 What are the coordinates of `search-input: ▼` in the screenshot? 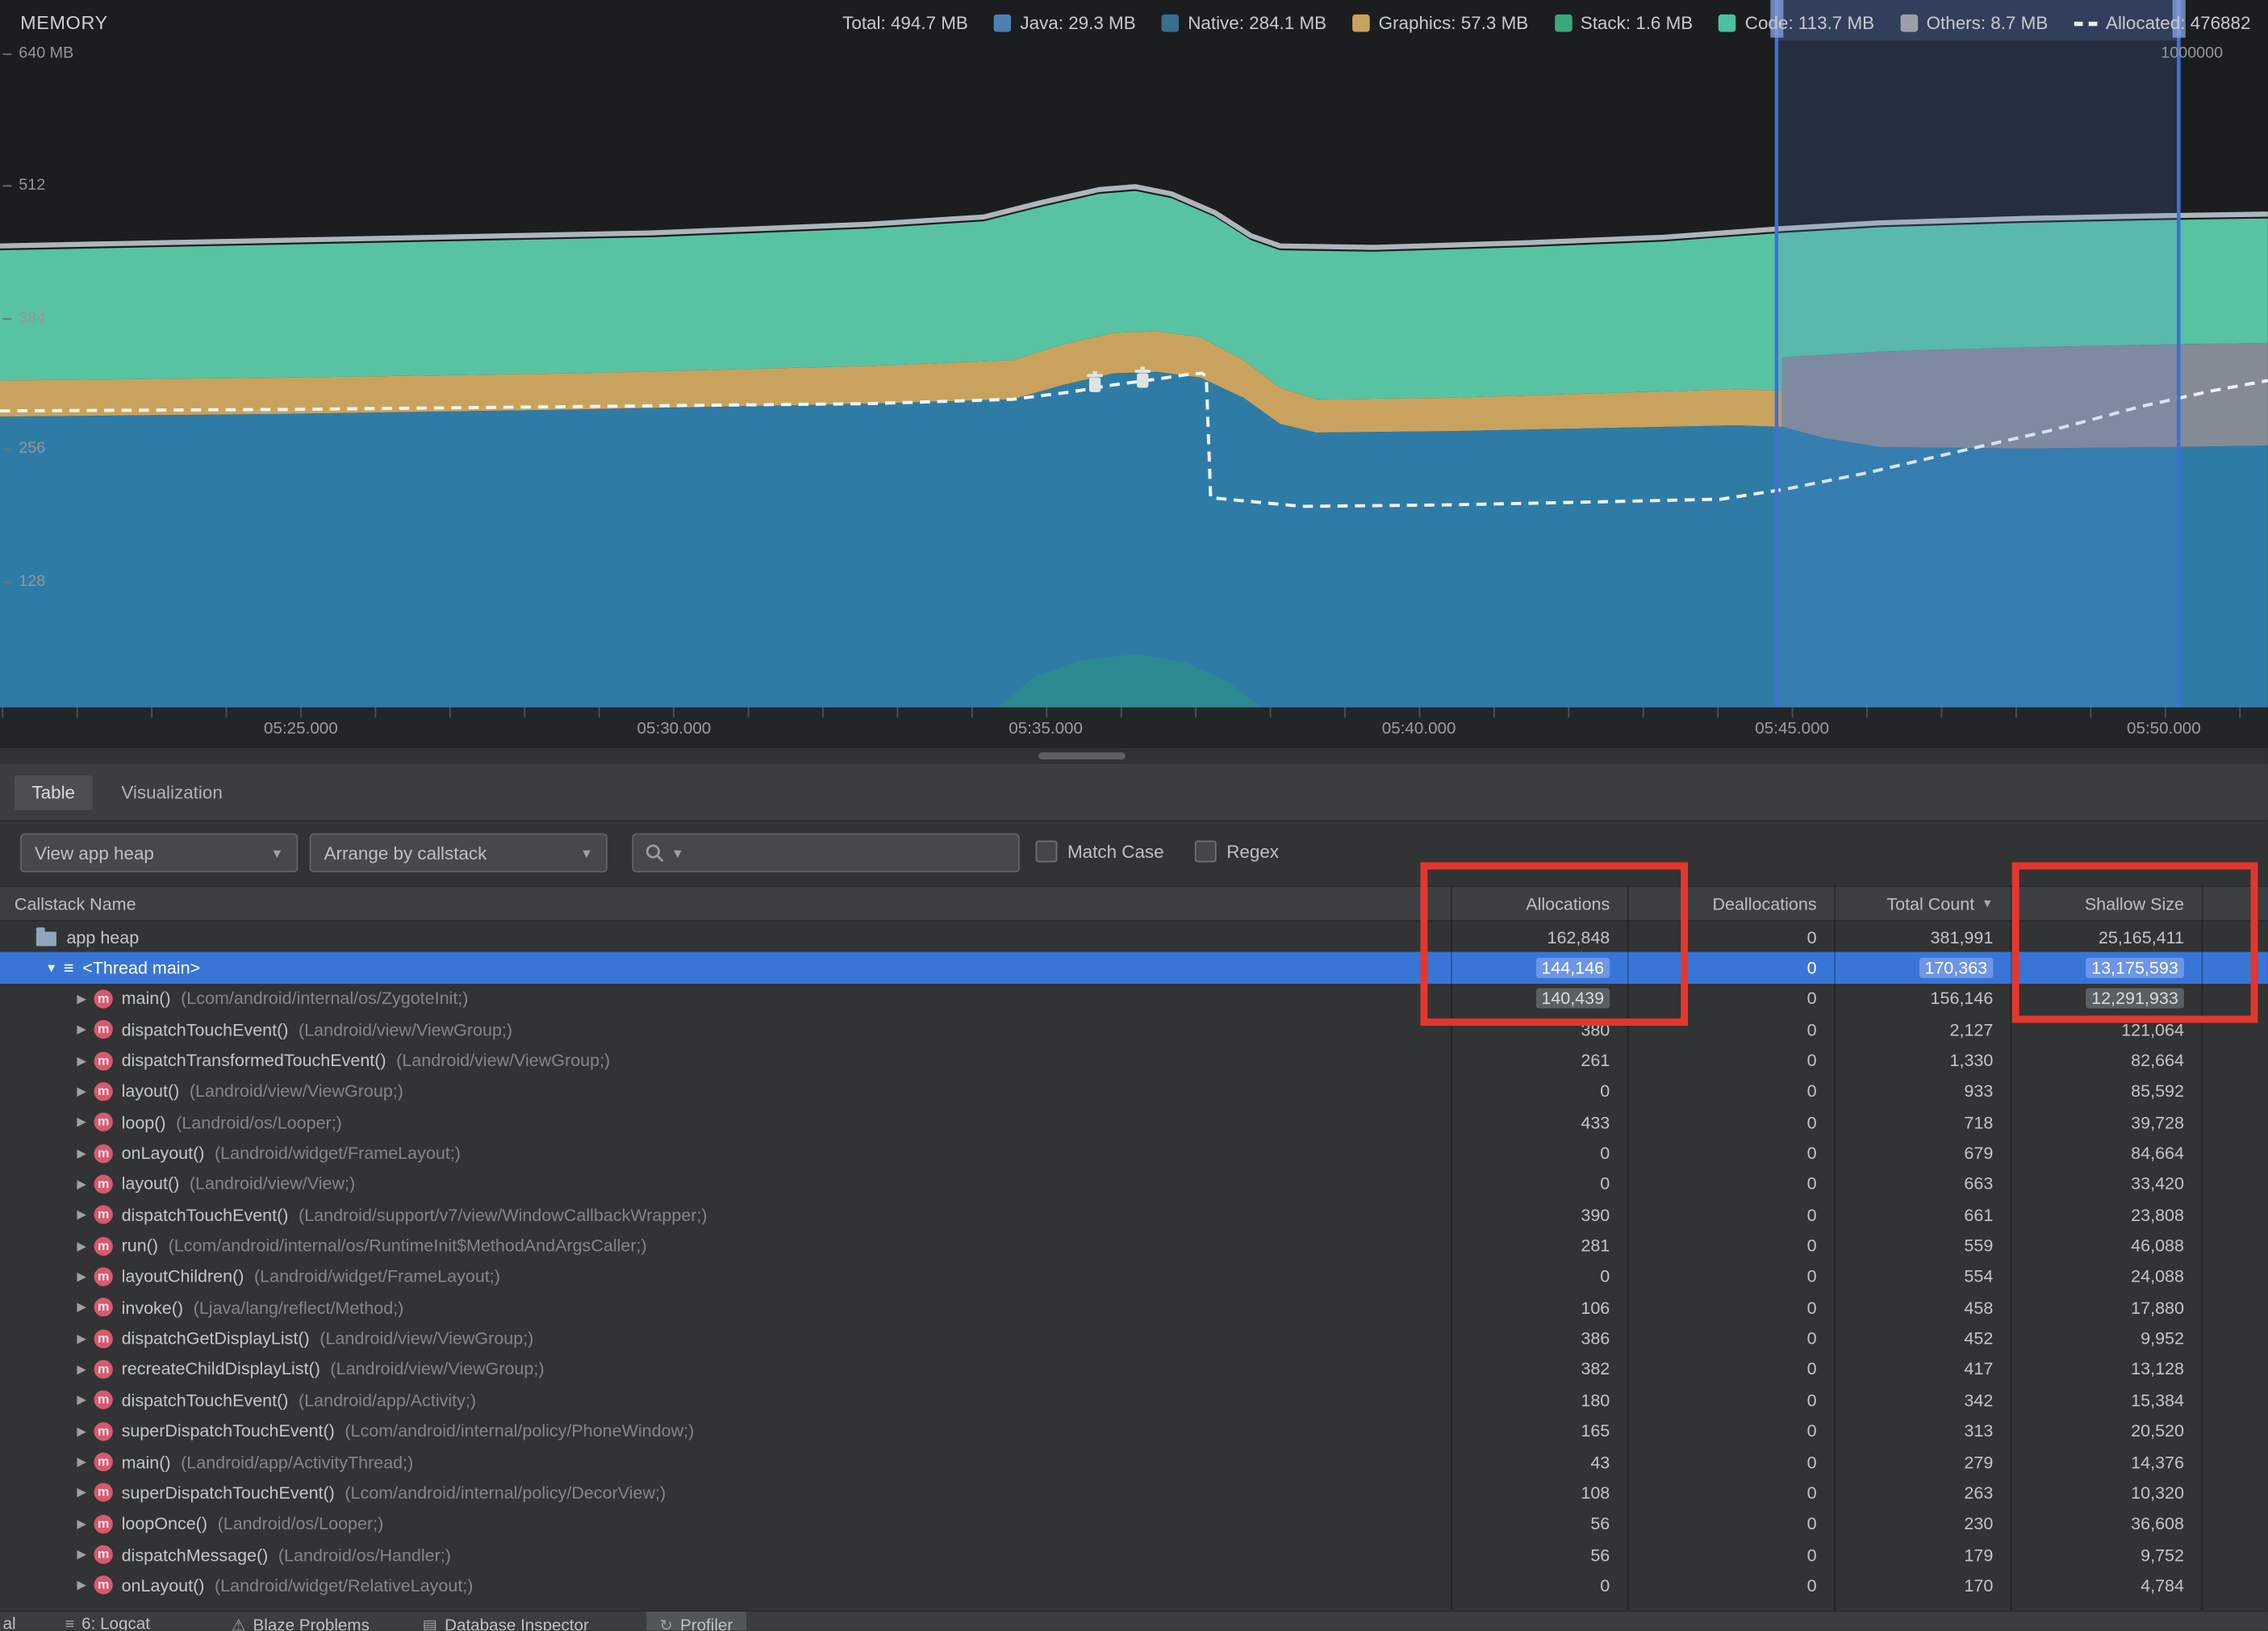 It's located at (826, 853).